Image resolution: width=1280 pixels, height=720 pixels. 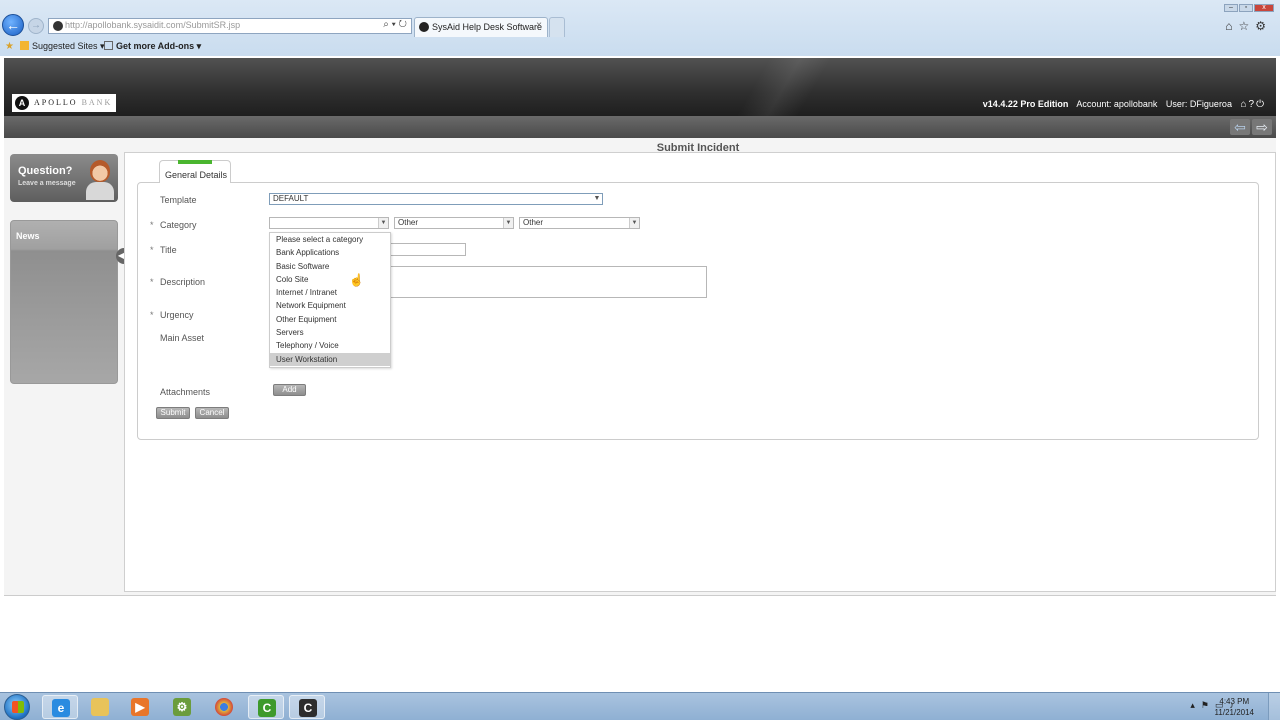 What do you see at coordinates (173, 413) in the screenshot?
I see `submit-button: Submit` at bounding box center [173, 413].